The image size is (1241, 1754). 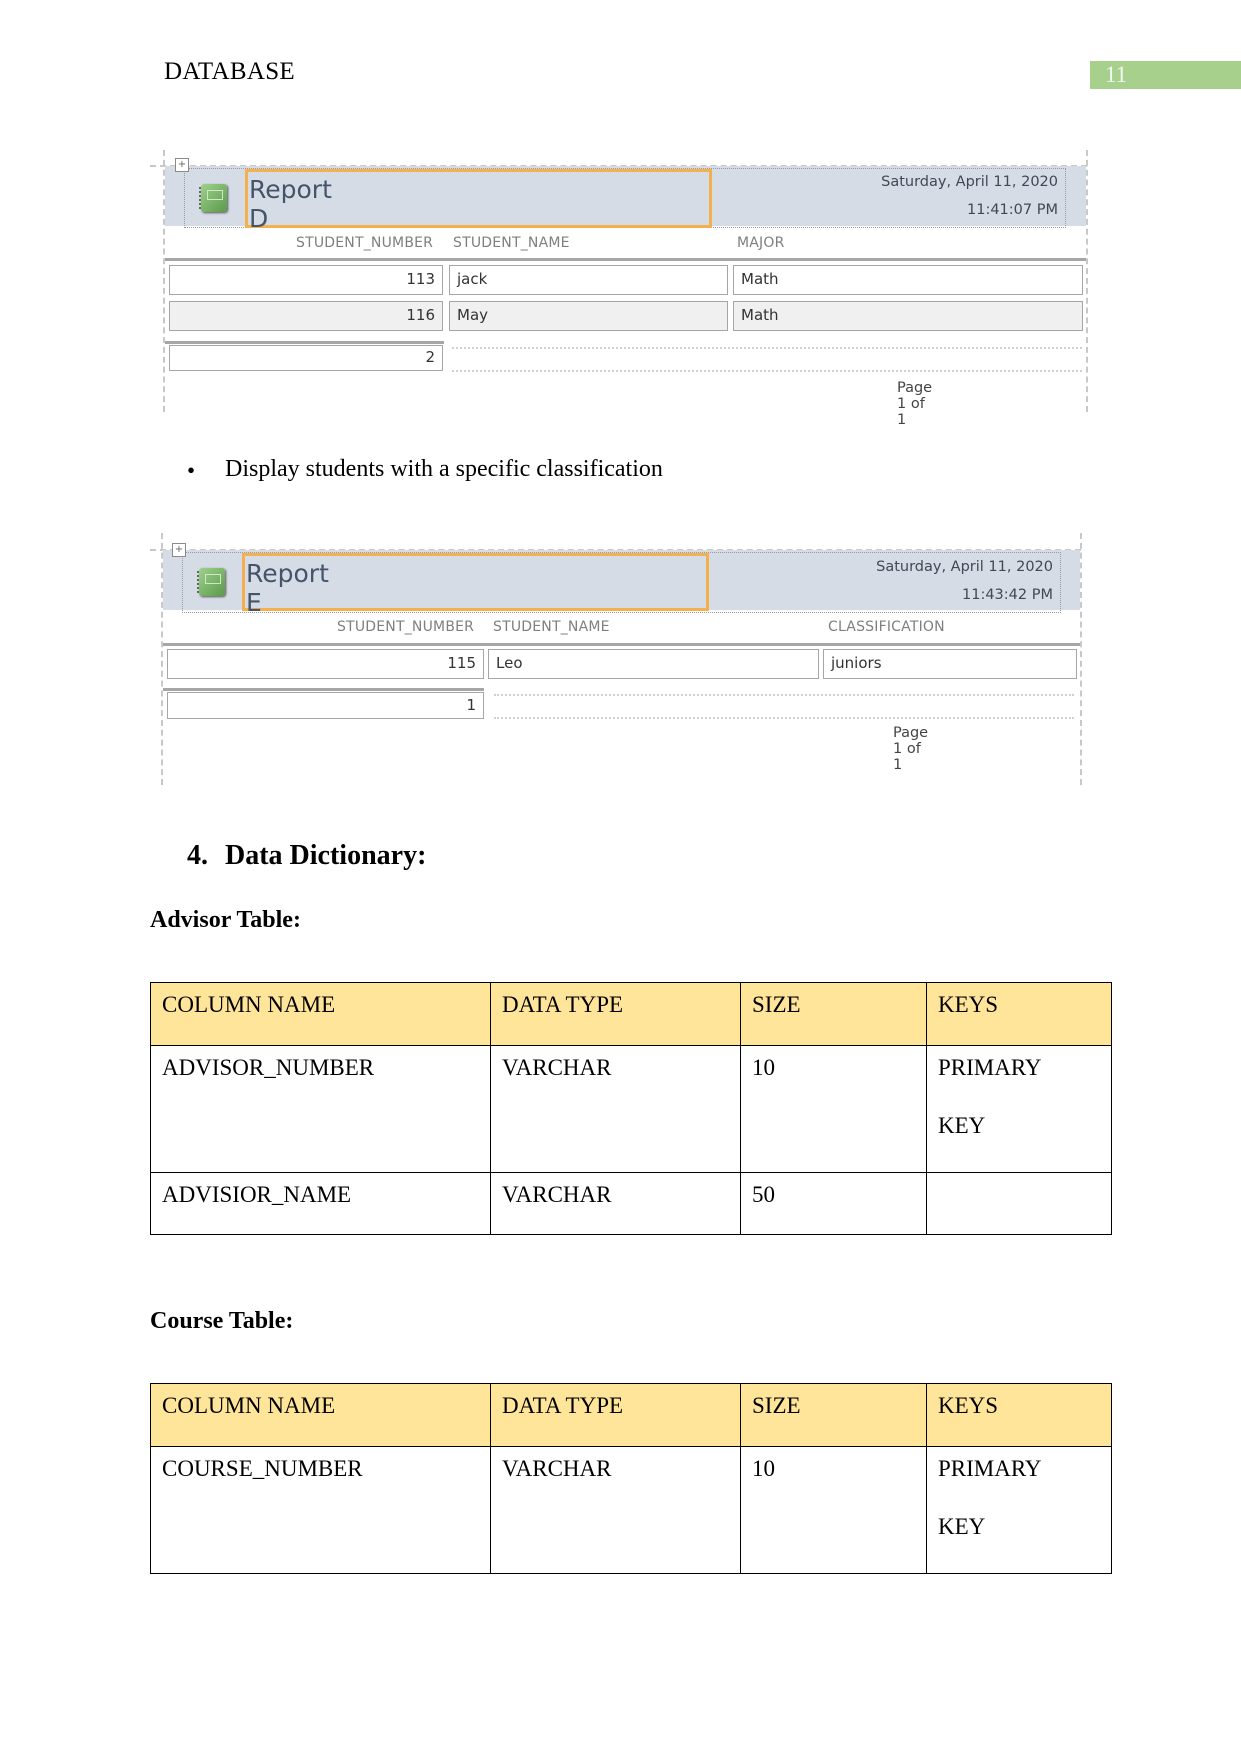 I want to click on section-title: Data Dictionary:, so click(x=326, y=855).